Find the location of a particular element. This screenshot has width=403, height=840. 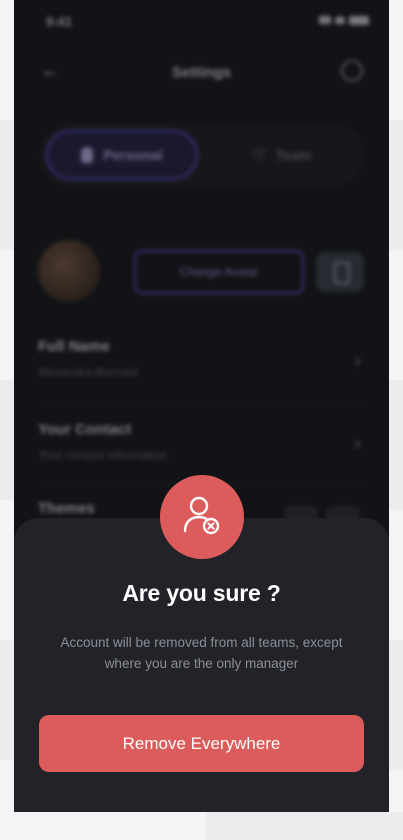

status-icons is located at coordinates (344, 20).